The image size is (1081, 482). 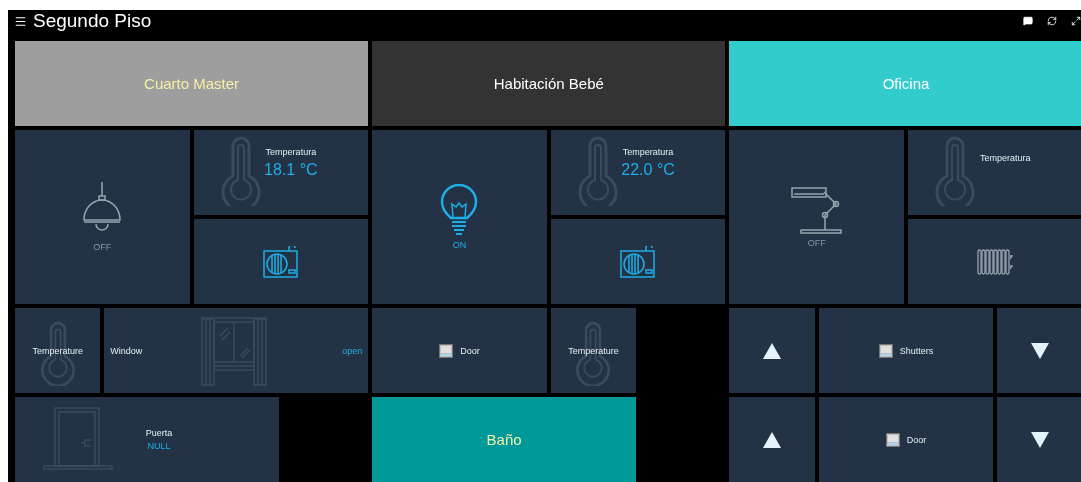 I want to click on blind-control-tile: Shutters, so click(x=906, y=350).